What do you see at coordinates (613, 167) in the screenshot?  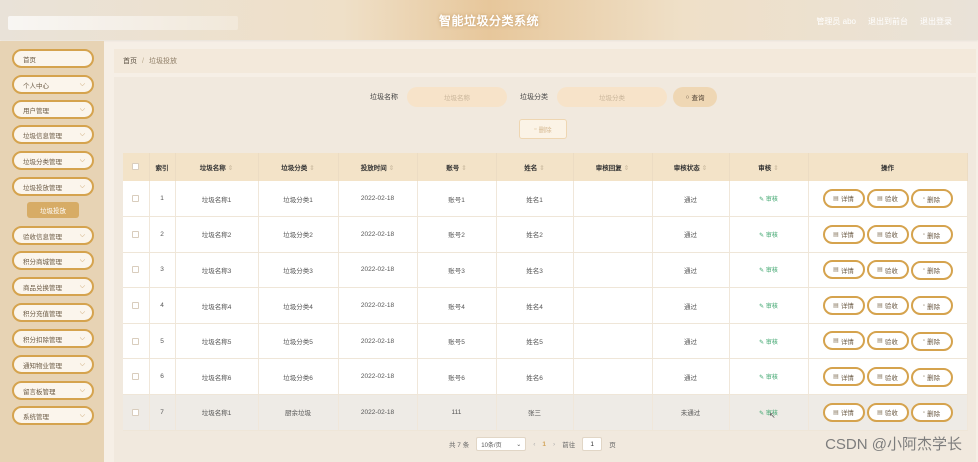 I see `header-audit-reply: 审核回复 ⇕` at bounding box center [613, 167].